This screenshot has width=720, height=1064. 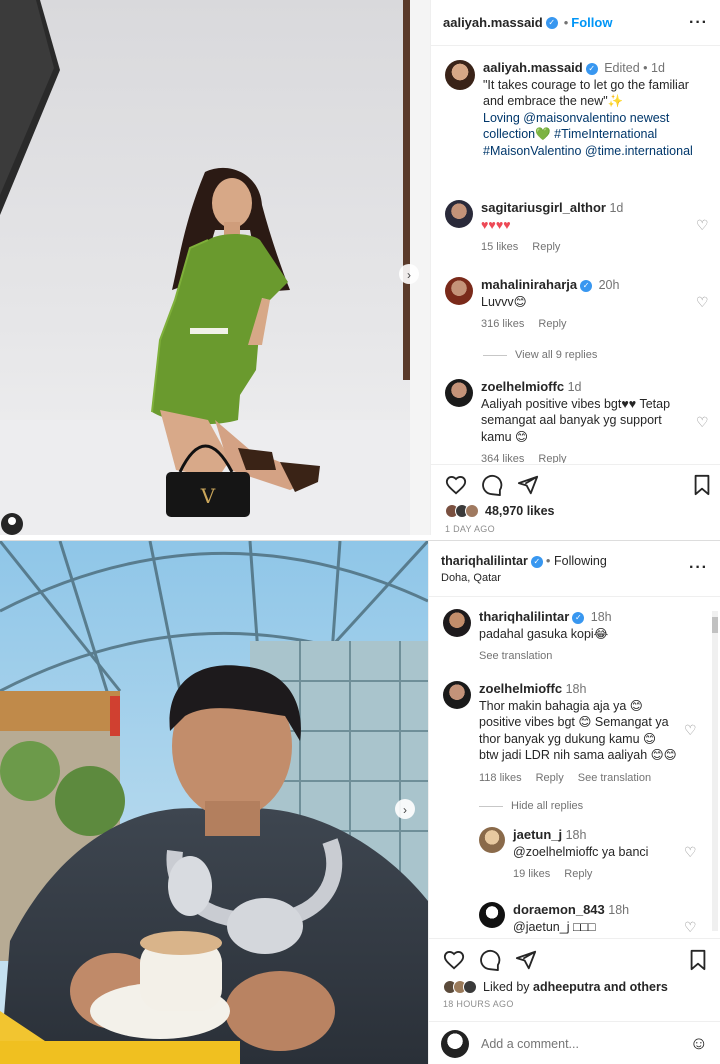 I want to click on likes-count: 48,970 likes, so click(x=520, y=511).